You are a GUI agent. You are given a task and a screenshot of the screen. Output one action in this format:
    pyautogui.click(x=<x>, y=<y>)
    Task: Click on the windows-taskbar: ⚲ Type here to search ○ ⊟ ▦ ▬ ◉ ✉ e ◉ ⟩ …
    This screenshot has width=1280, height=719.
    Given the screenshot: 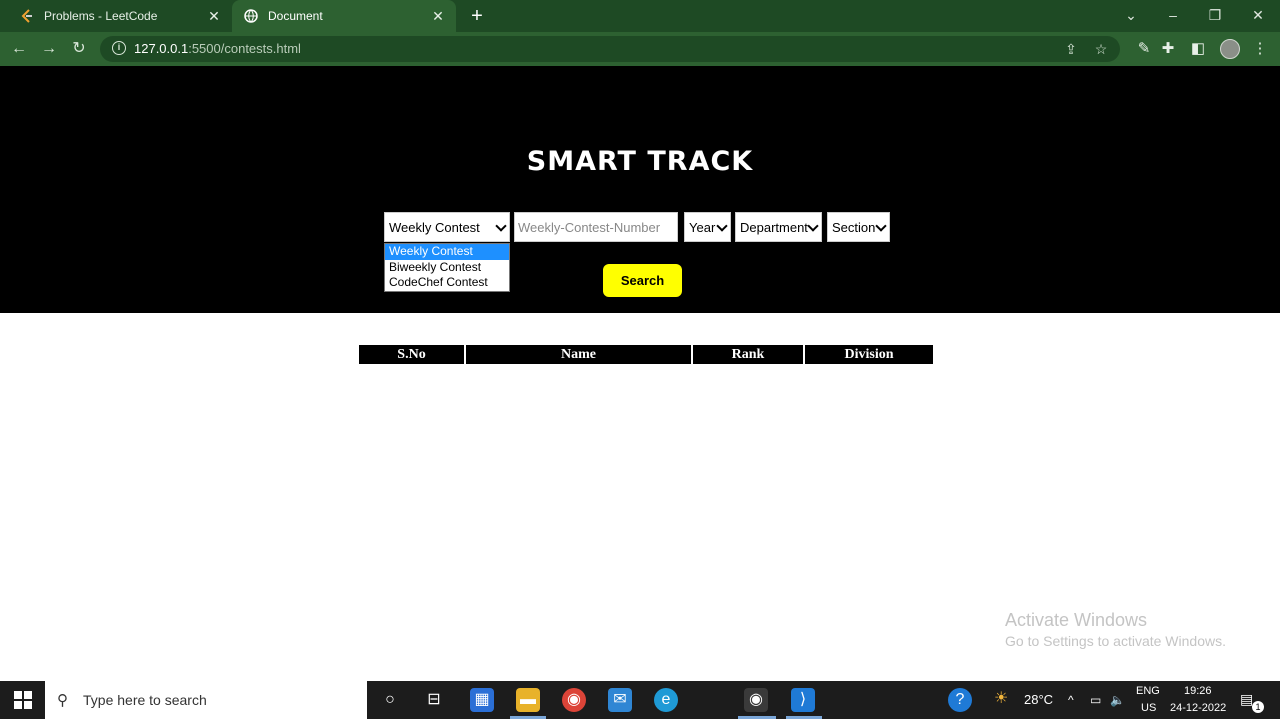 What is the action you would take?
    pyautogui.click(x=640, y=700)
    